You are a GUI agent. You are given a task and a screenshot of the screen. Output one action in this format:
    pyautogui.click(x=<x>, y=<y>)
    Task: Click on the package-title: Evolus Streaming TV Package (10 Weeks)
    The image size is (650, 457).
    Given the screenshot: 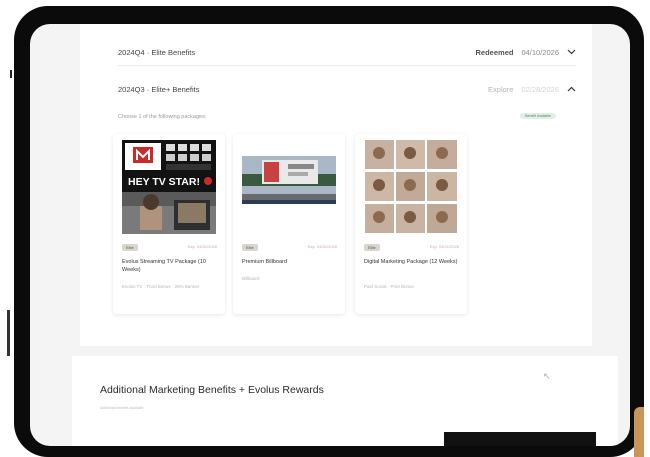 What is the action you would take?
    pyautogui.click(x=164, y=266)
    